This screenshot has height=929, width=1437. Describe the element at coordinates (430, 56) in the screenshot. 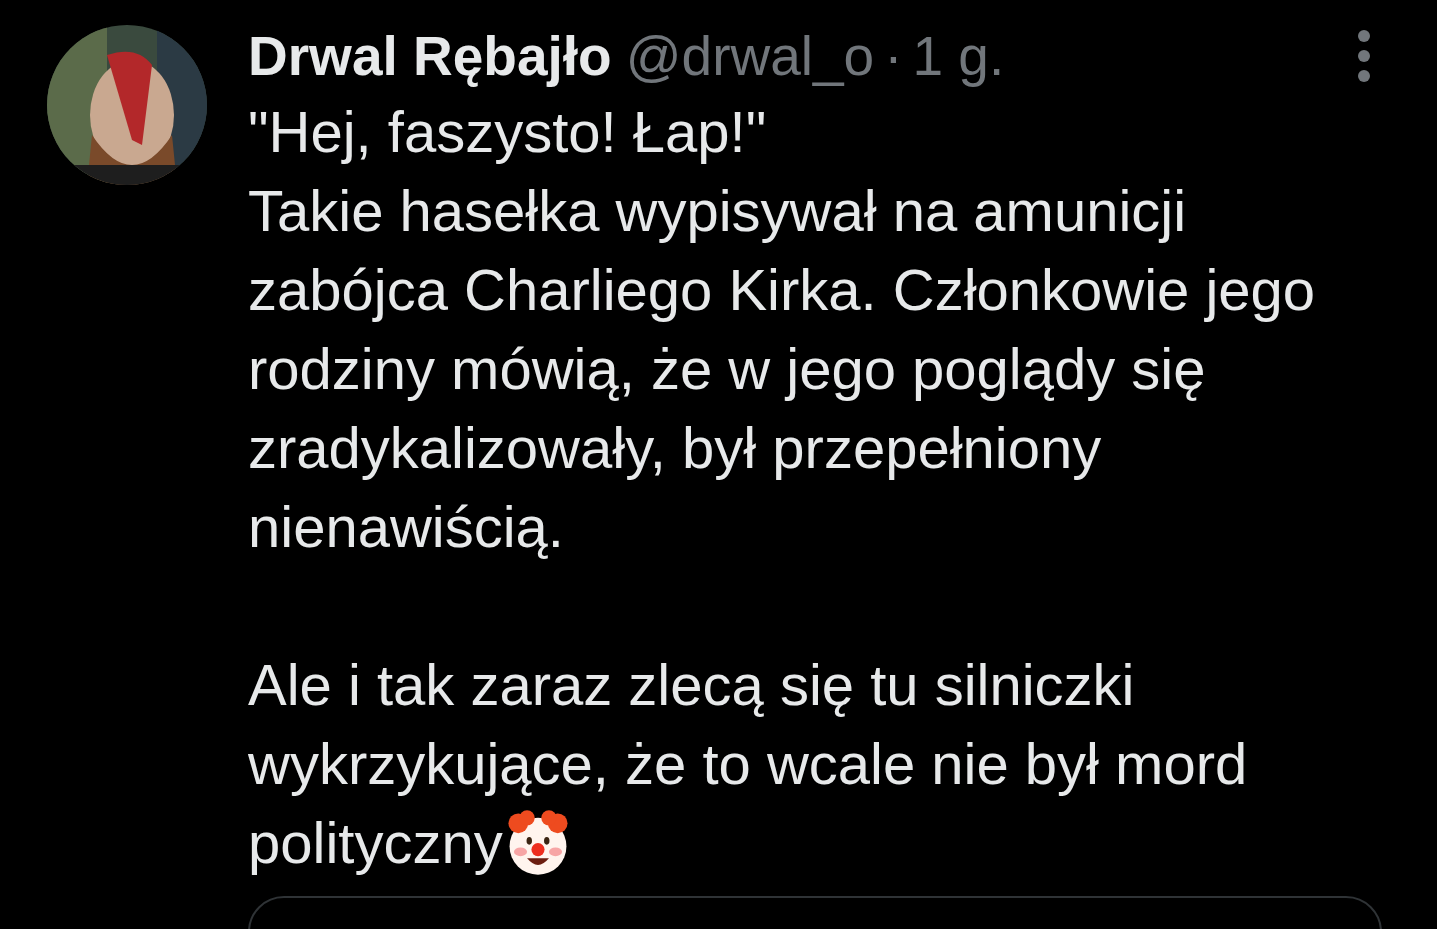

I see `display-name: Drwal Rębajło` at that location.